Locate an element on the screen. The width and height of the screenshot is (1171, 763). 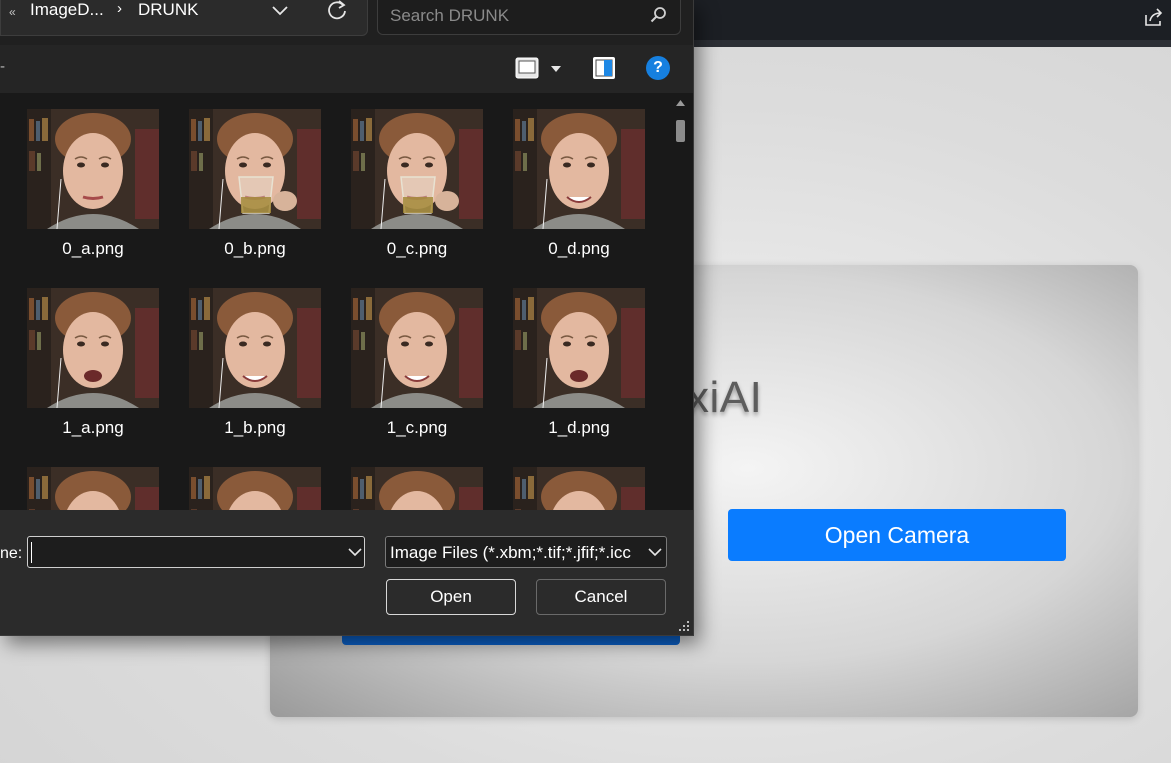
file-name: 0_d.png is located at coordinates (579, 248).